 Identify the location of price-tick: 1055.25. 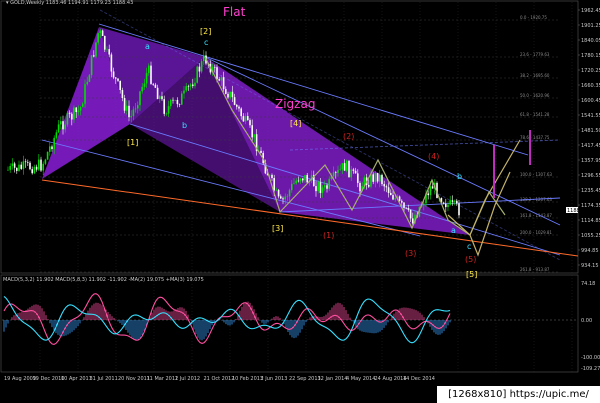
(590, 236).